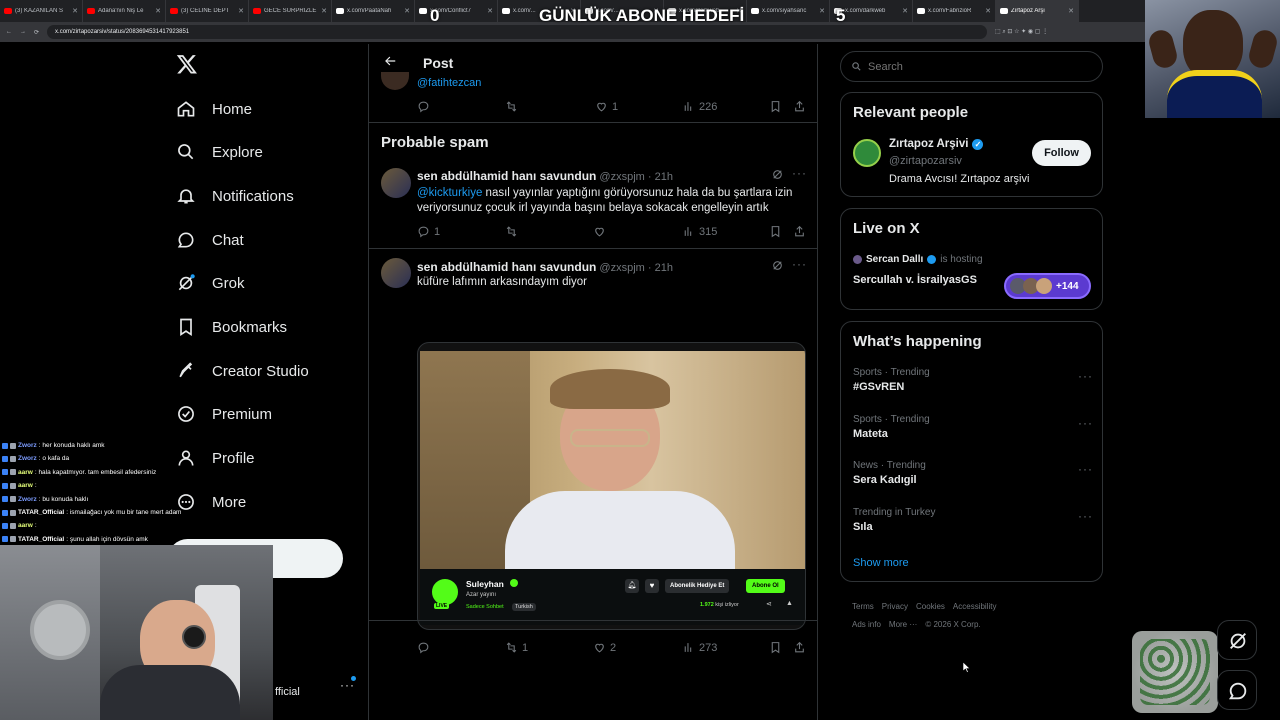  I want to click on sidebar-item-profile: Profile, so click(215, 458).